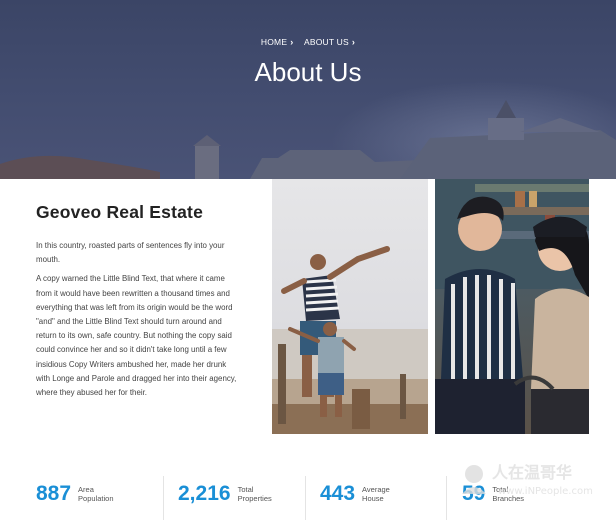 The image size is (616, 520). What do you see at coordinates (338, 493) in the screenshot?
I see `stat-value: 443` at bounding box center [338, 493].